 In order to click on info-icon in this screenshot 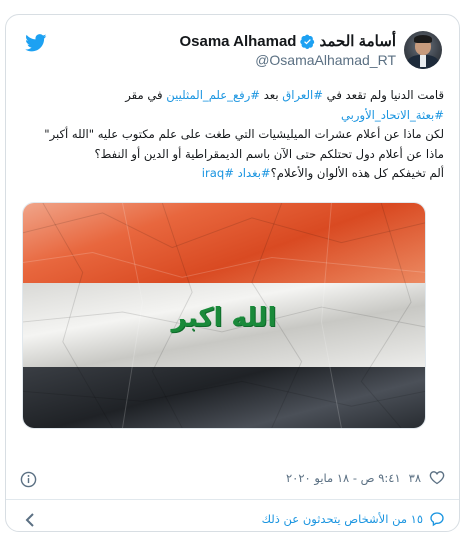, I will do `click(28, 479)`.